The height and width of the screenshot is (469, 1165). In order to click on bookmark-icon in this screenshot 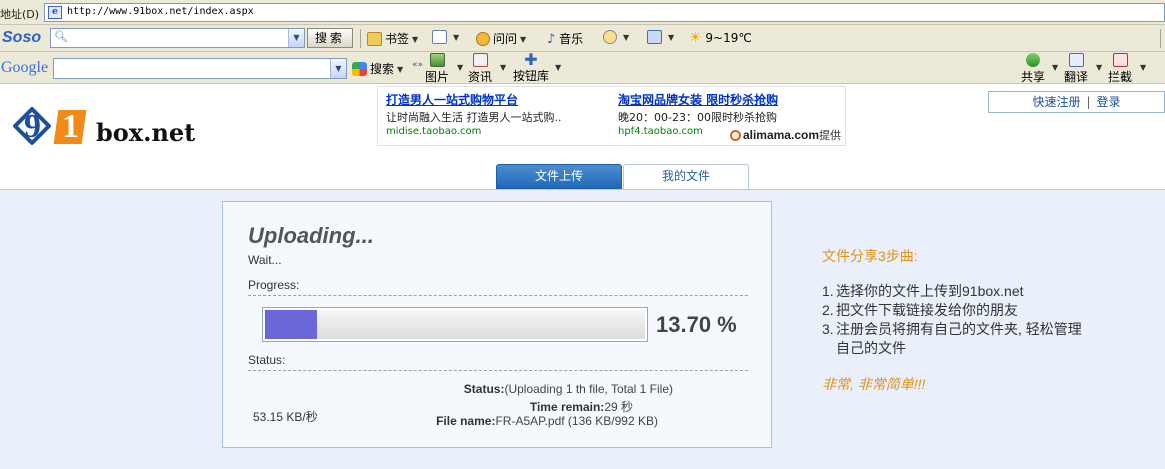, I will do `click(374, 39)`.